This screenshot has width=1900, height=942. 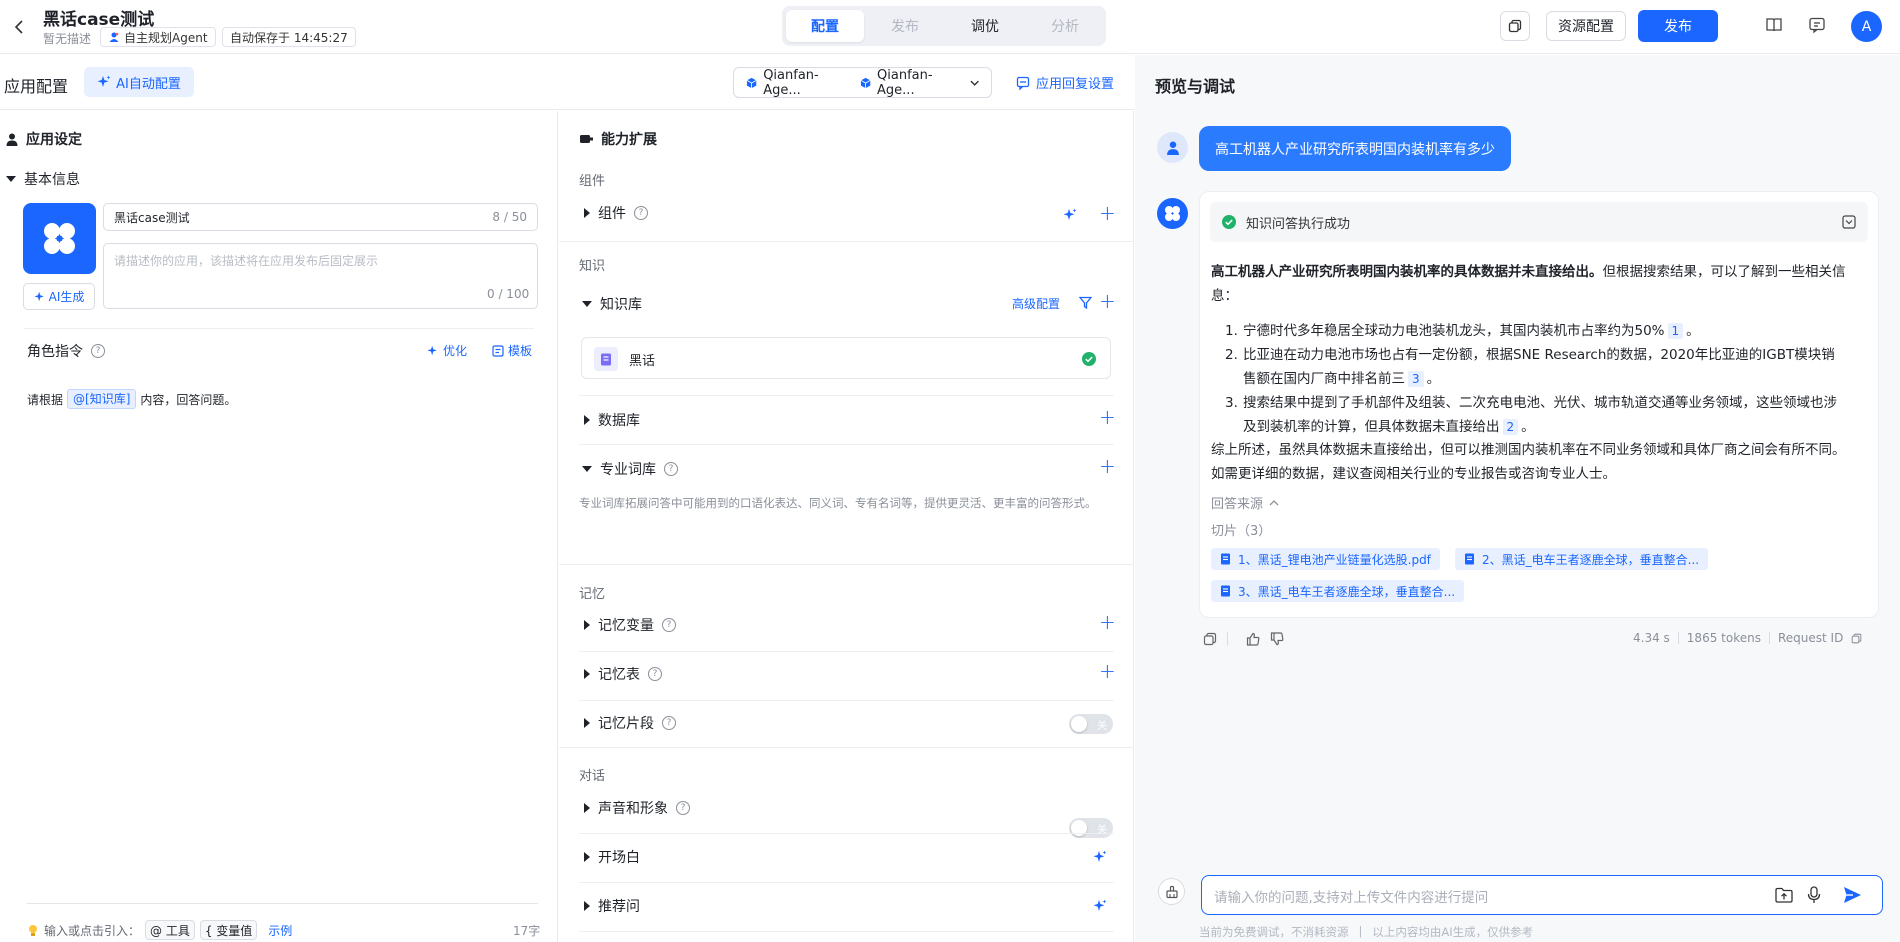 What do you see at coordinates (623, 674) in the screenshot?
I see `memory-table-toggle: 记忆表 ?` at bounding box center [623, 674].